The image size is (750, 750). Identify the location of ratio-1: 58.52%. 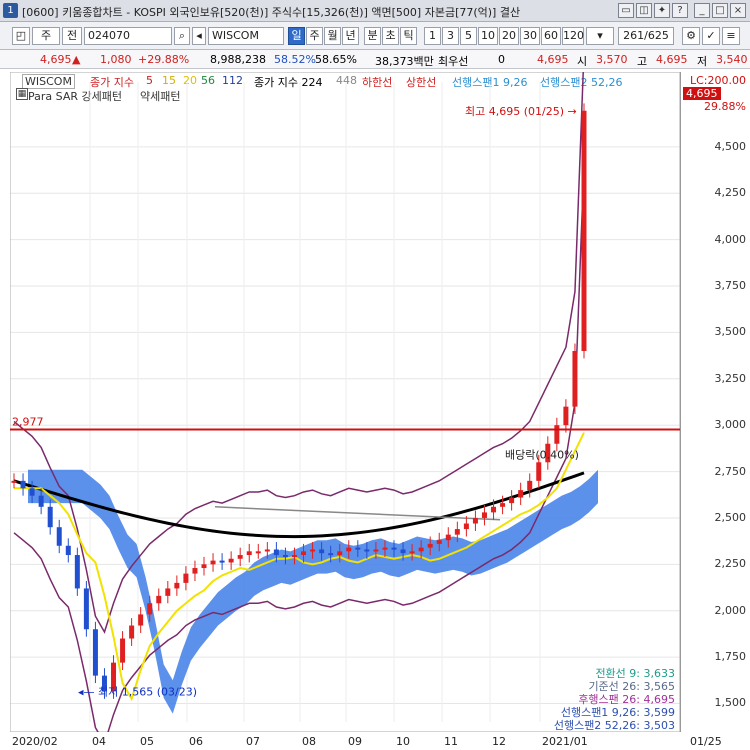
(295, 59).